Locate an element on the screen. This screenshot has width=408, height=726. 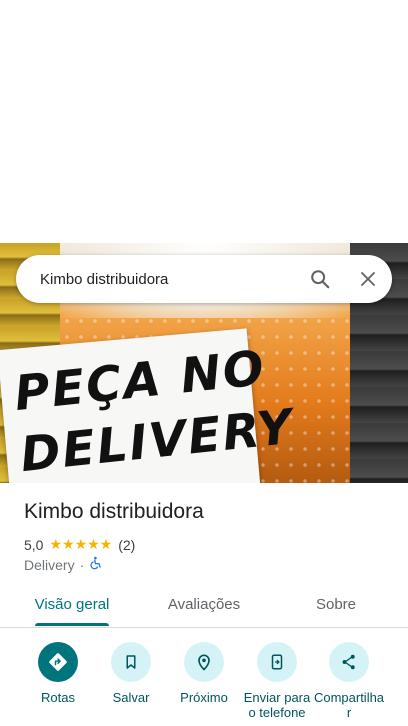
accessibility-icon is located at coordinates (96, 564).